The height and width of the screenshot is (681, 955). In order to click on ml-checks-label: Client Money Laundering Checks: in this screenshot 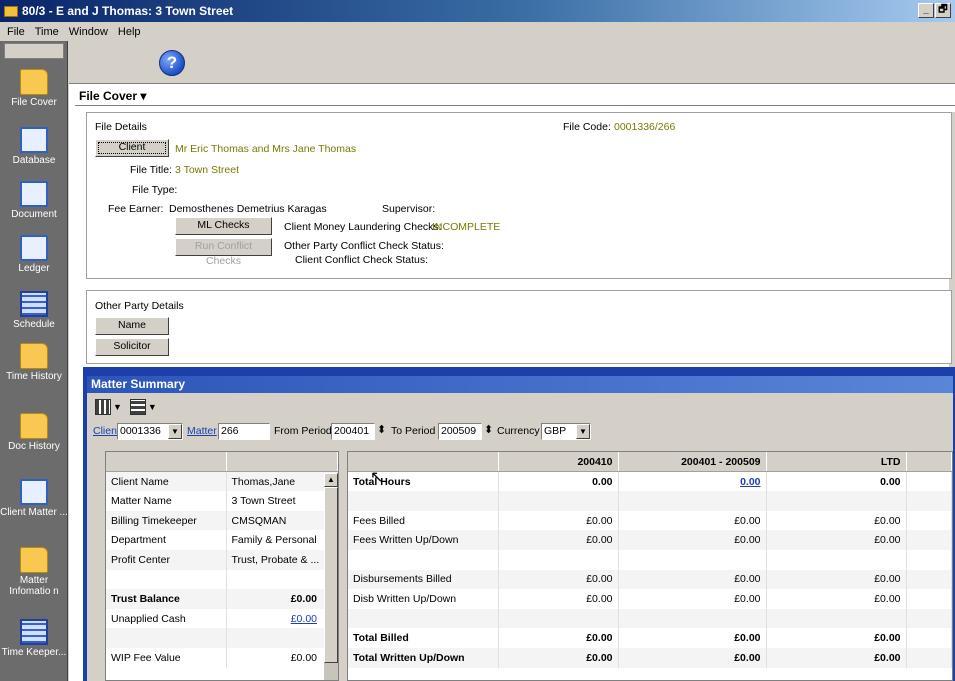, I will do `click(363, 227)`.